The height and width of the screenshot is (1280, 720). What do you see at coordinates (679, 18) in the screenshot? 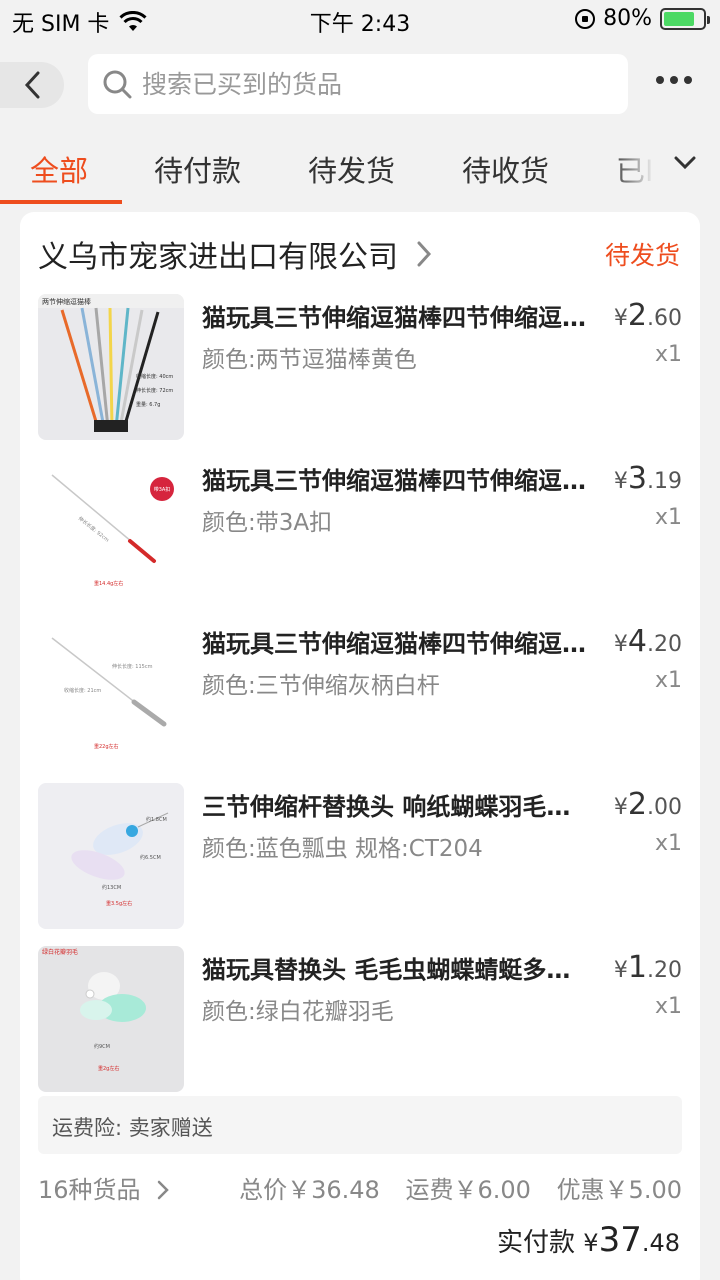
I see `battery-fill` at bounding box center [679, 18].